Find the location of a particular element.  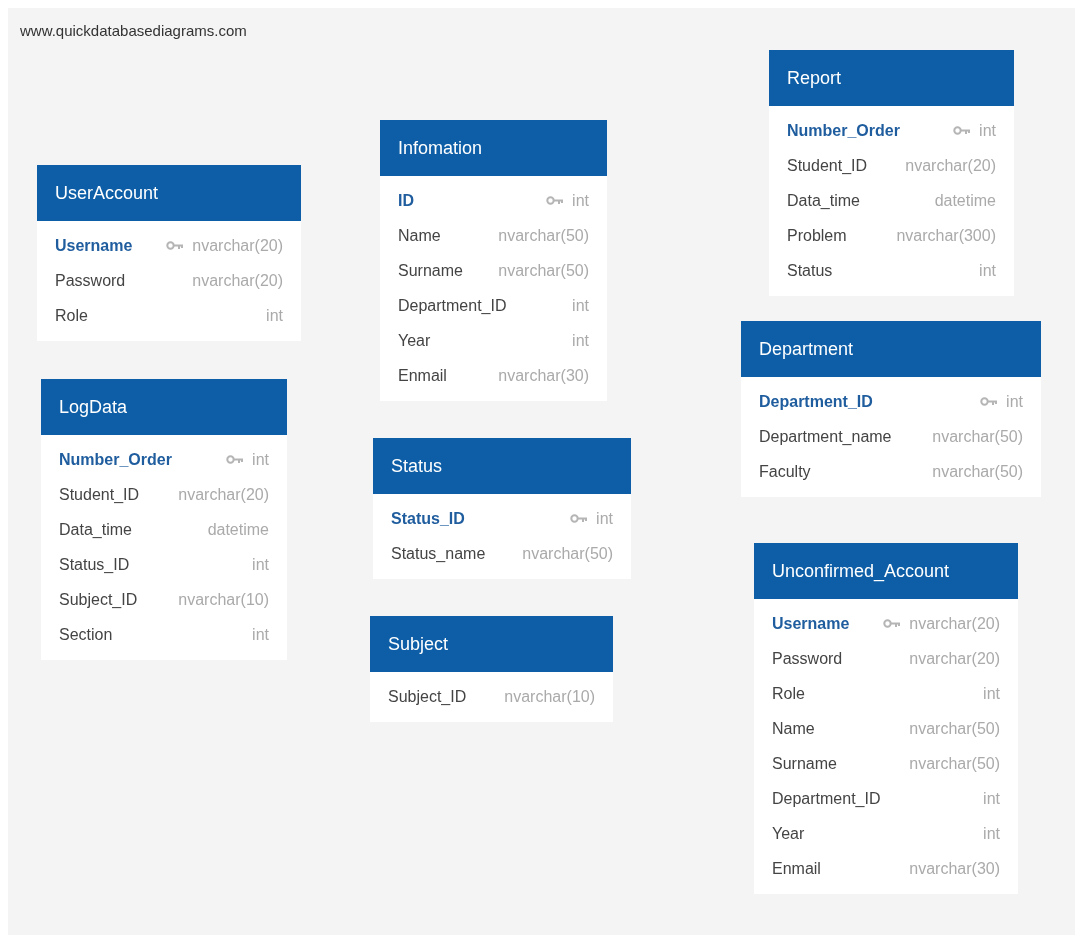

site-url: www.quickdatabasediagrams.com is located at coordinates (133, 31).